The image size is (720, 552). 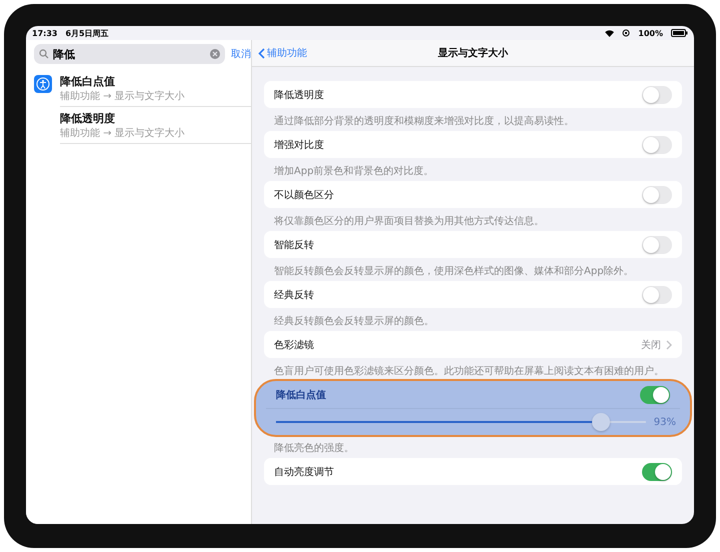 What do you see at coordinates (87, 33) in the screenshot?
I see `status-date: 6月5日周五` at bounding box center [87, 33].